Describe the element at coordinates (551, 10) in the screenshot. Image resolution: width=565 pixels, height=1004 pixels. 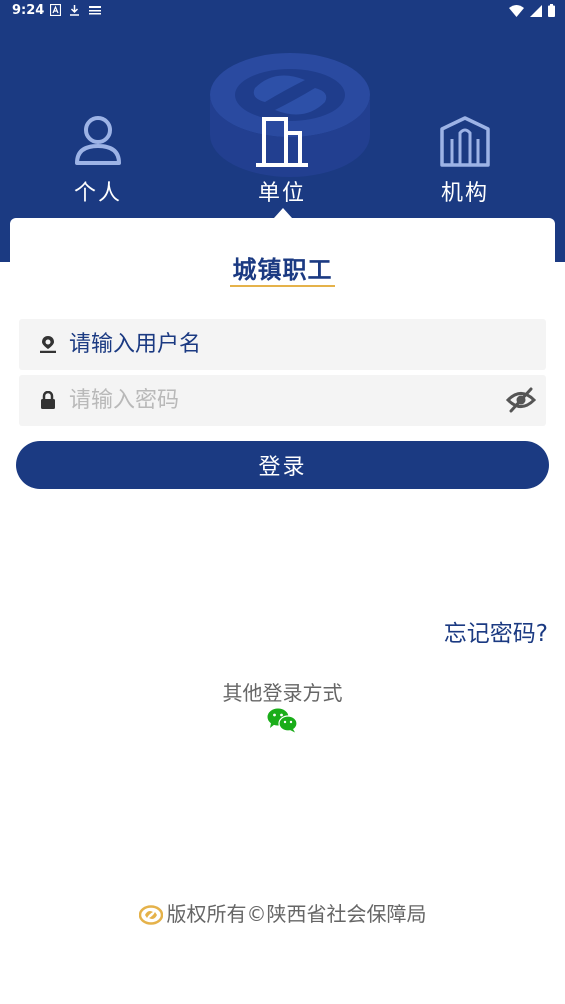
I see `battery-icon` at that location.